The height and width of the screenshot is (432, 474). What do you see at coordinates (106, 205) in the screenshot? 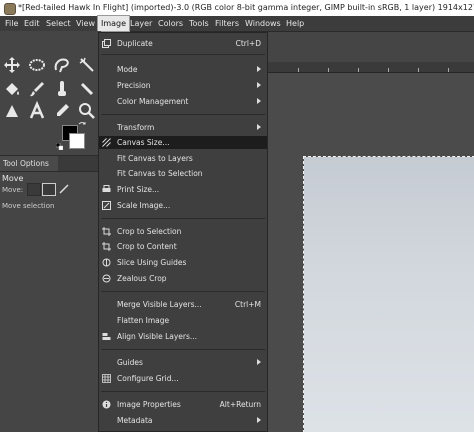
I see `scale-icon` at bounding box center [106, 205].